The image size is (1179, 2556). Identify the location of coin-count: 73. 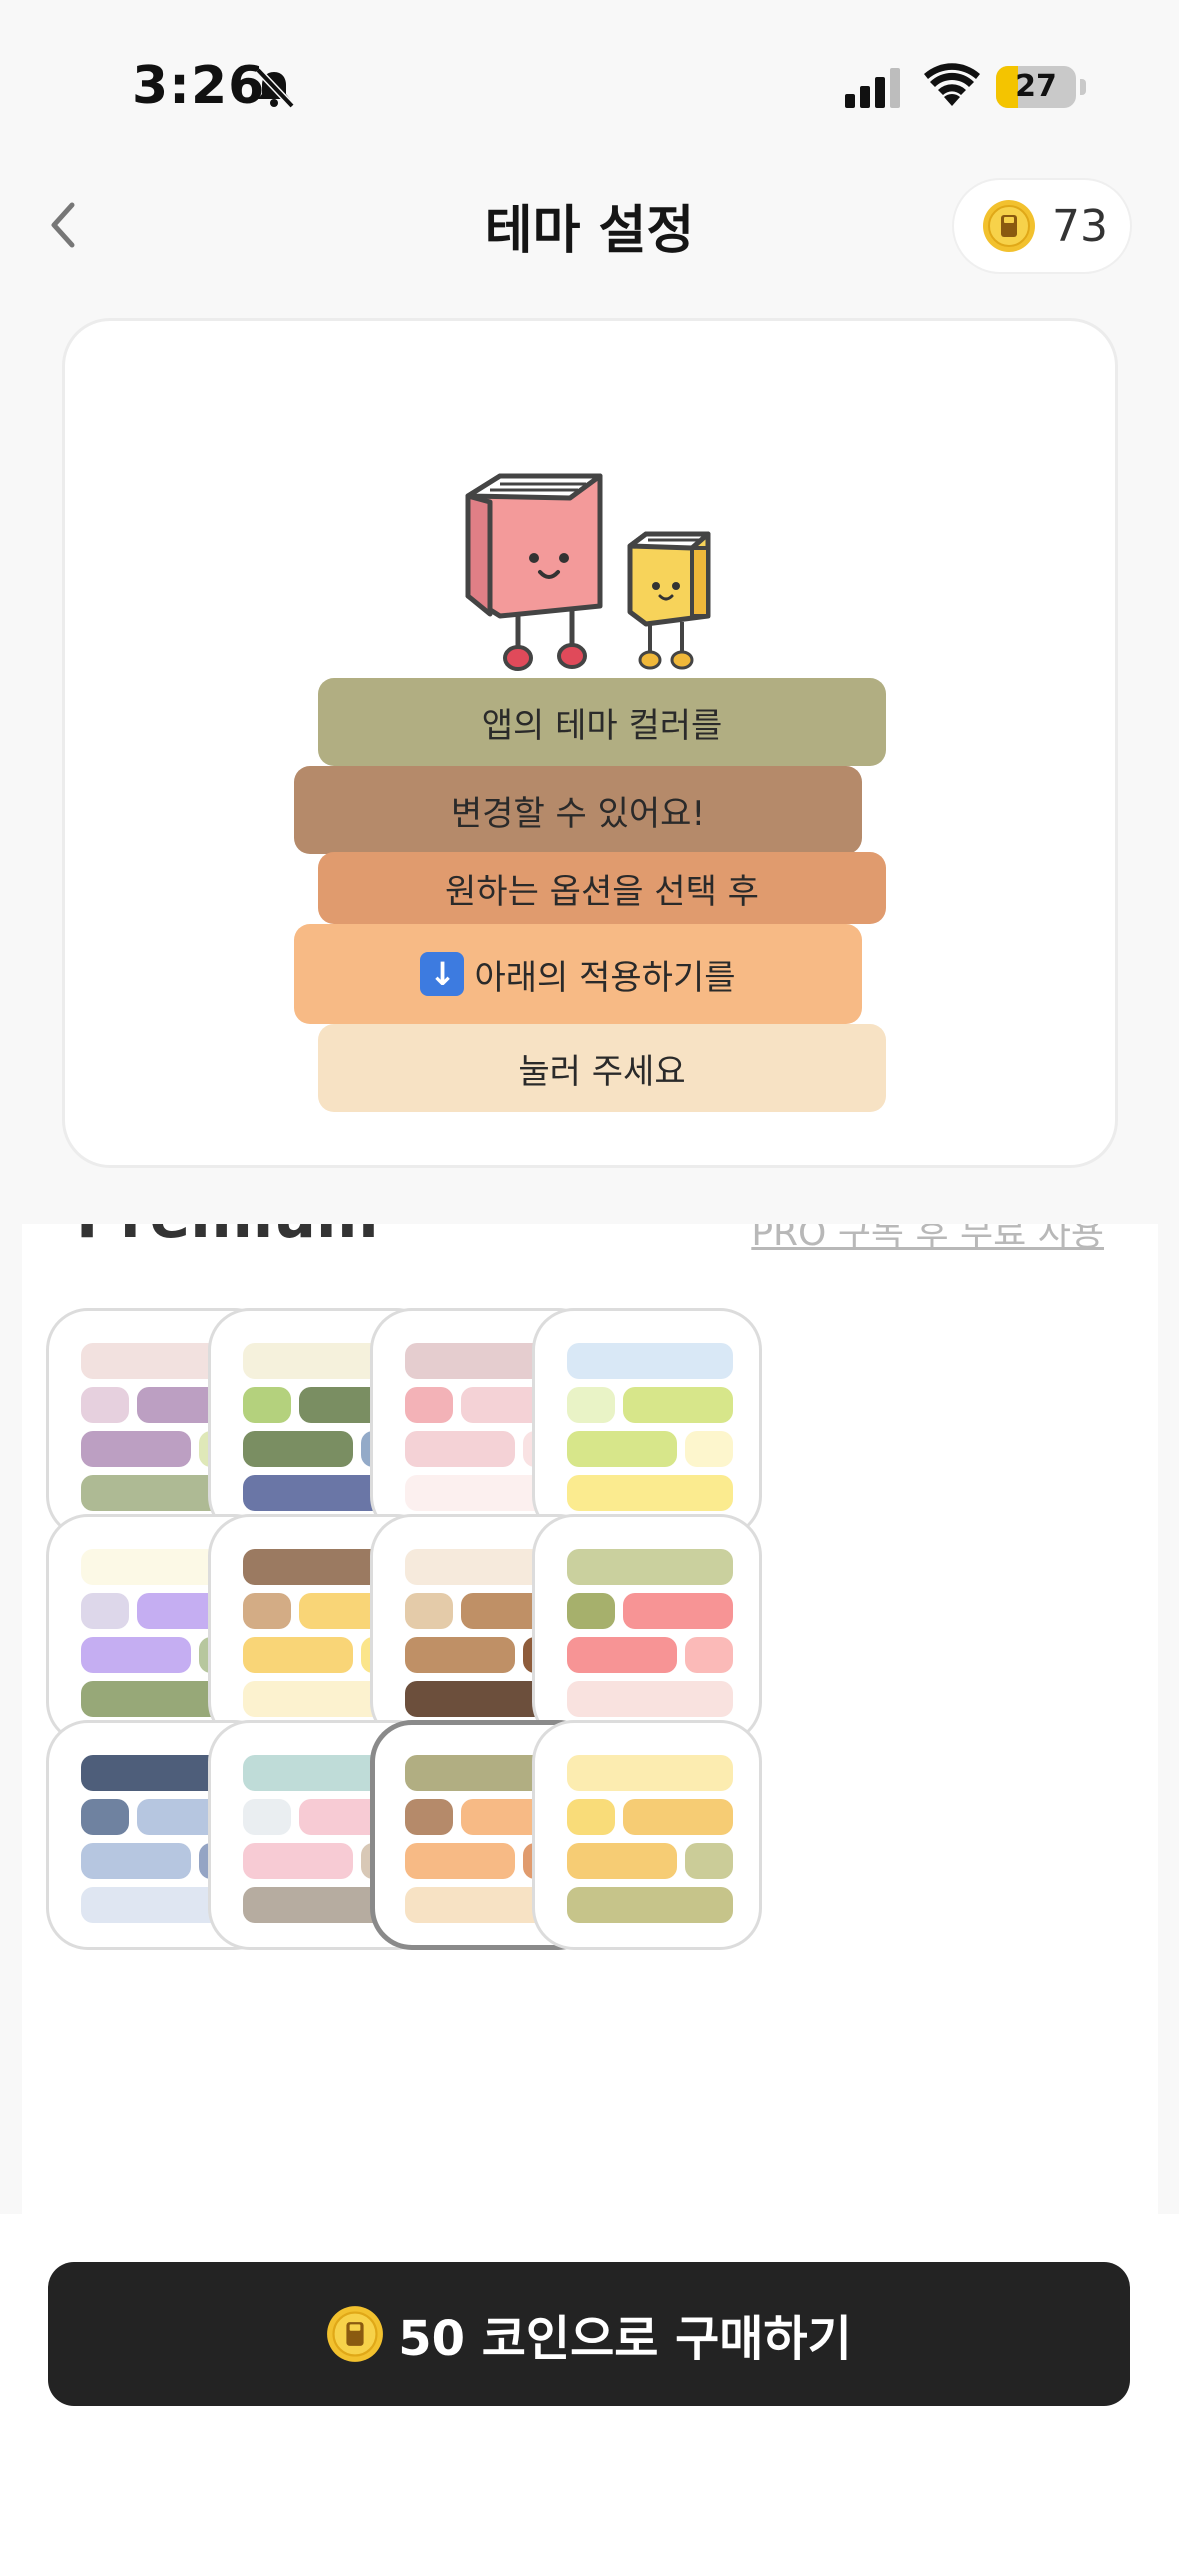
(1080, 226).